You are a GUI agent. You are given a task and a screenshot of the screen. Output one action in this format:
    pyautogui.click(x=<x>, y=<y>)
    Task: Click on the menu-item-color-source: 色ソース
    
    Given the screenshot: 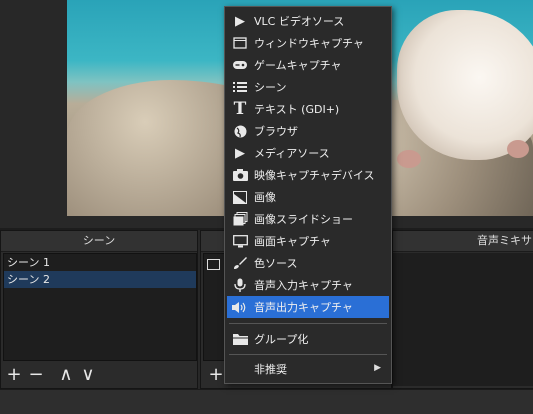 What is the action you would take?
    pyautogui.click(x=308, y=263)
    